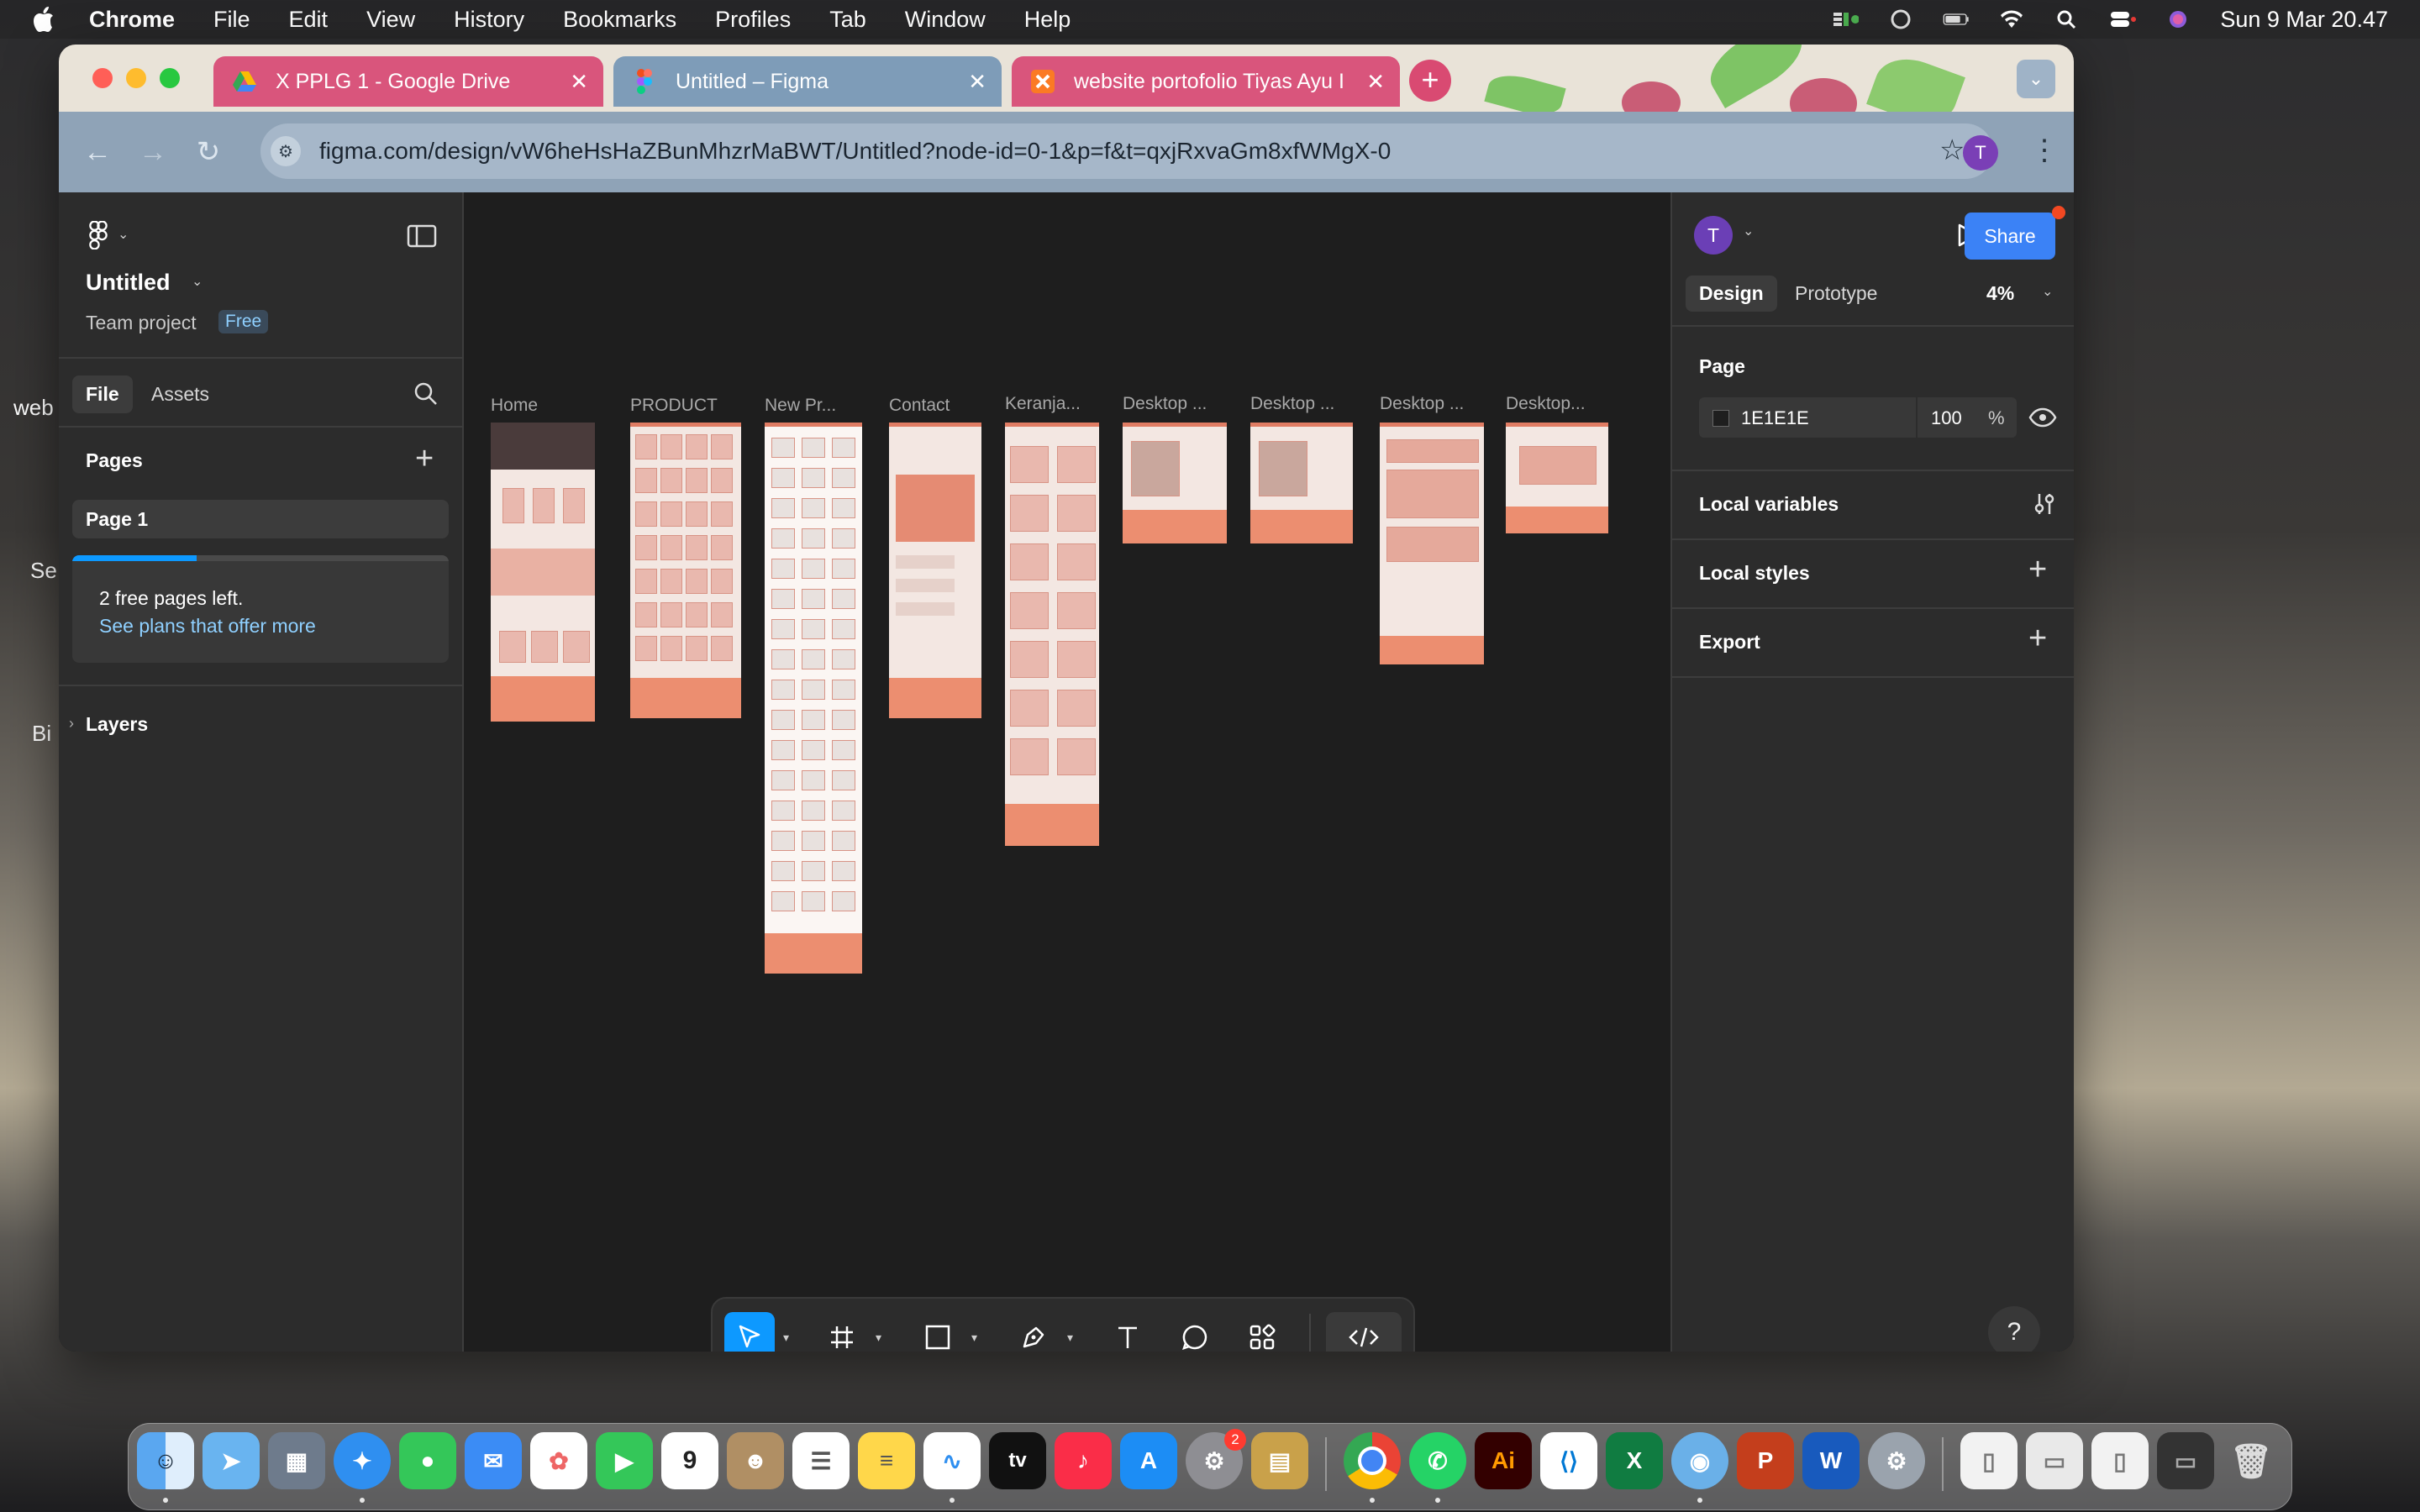 The height and width of the screenshot is (1512, 2420). What do you see at coordinates (813, 698) in the screenshot?
I see `frame-new-product` at bounding box center [813, 698].